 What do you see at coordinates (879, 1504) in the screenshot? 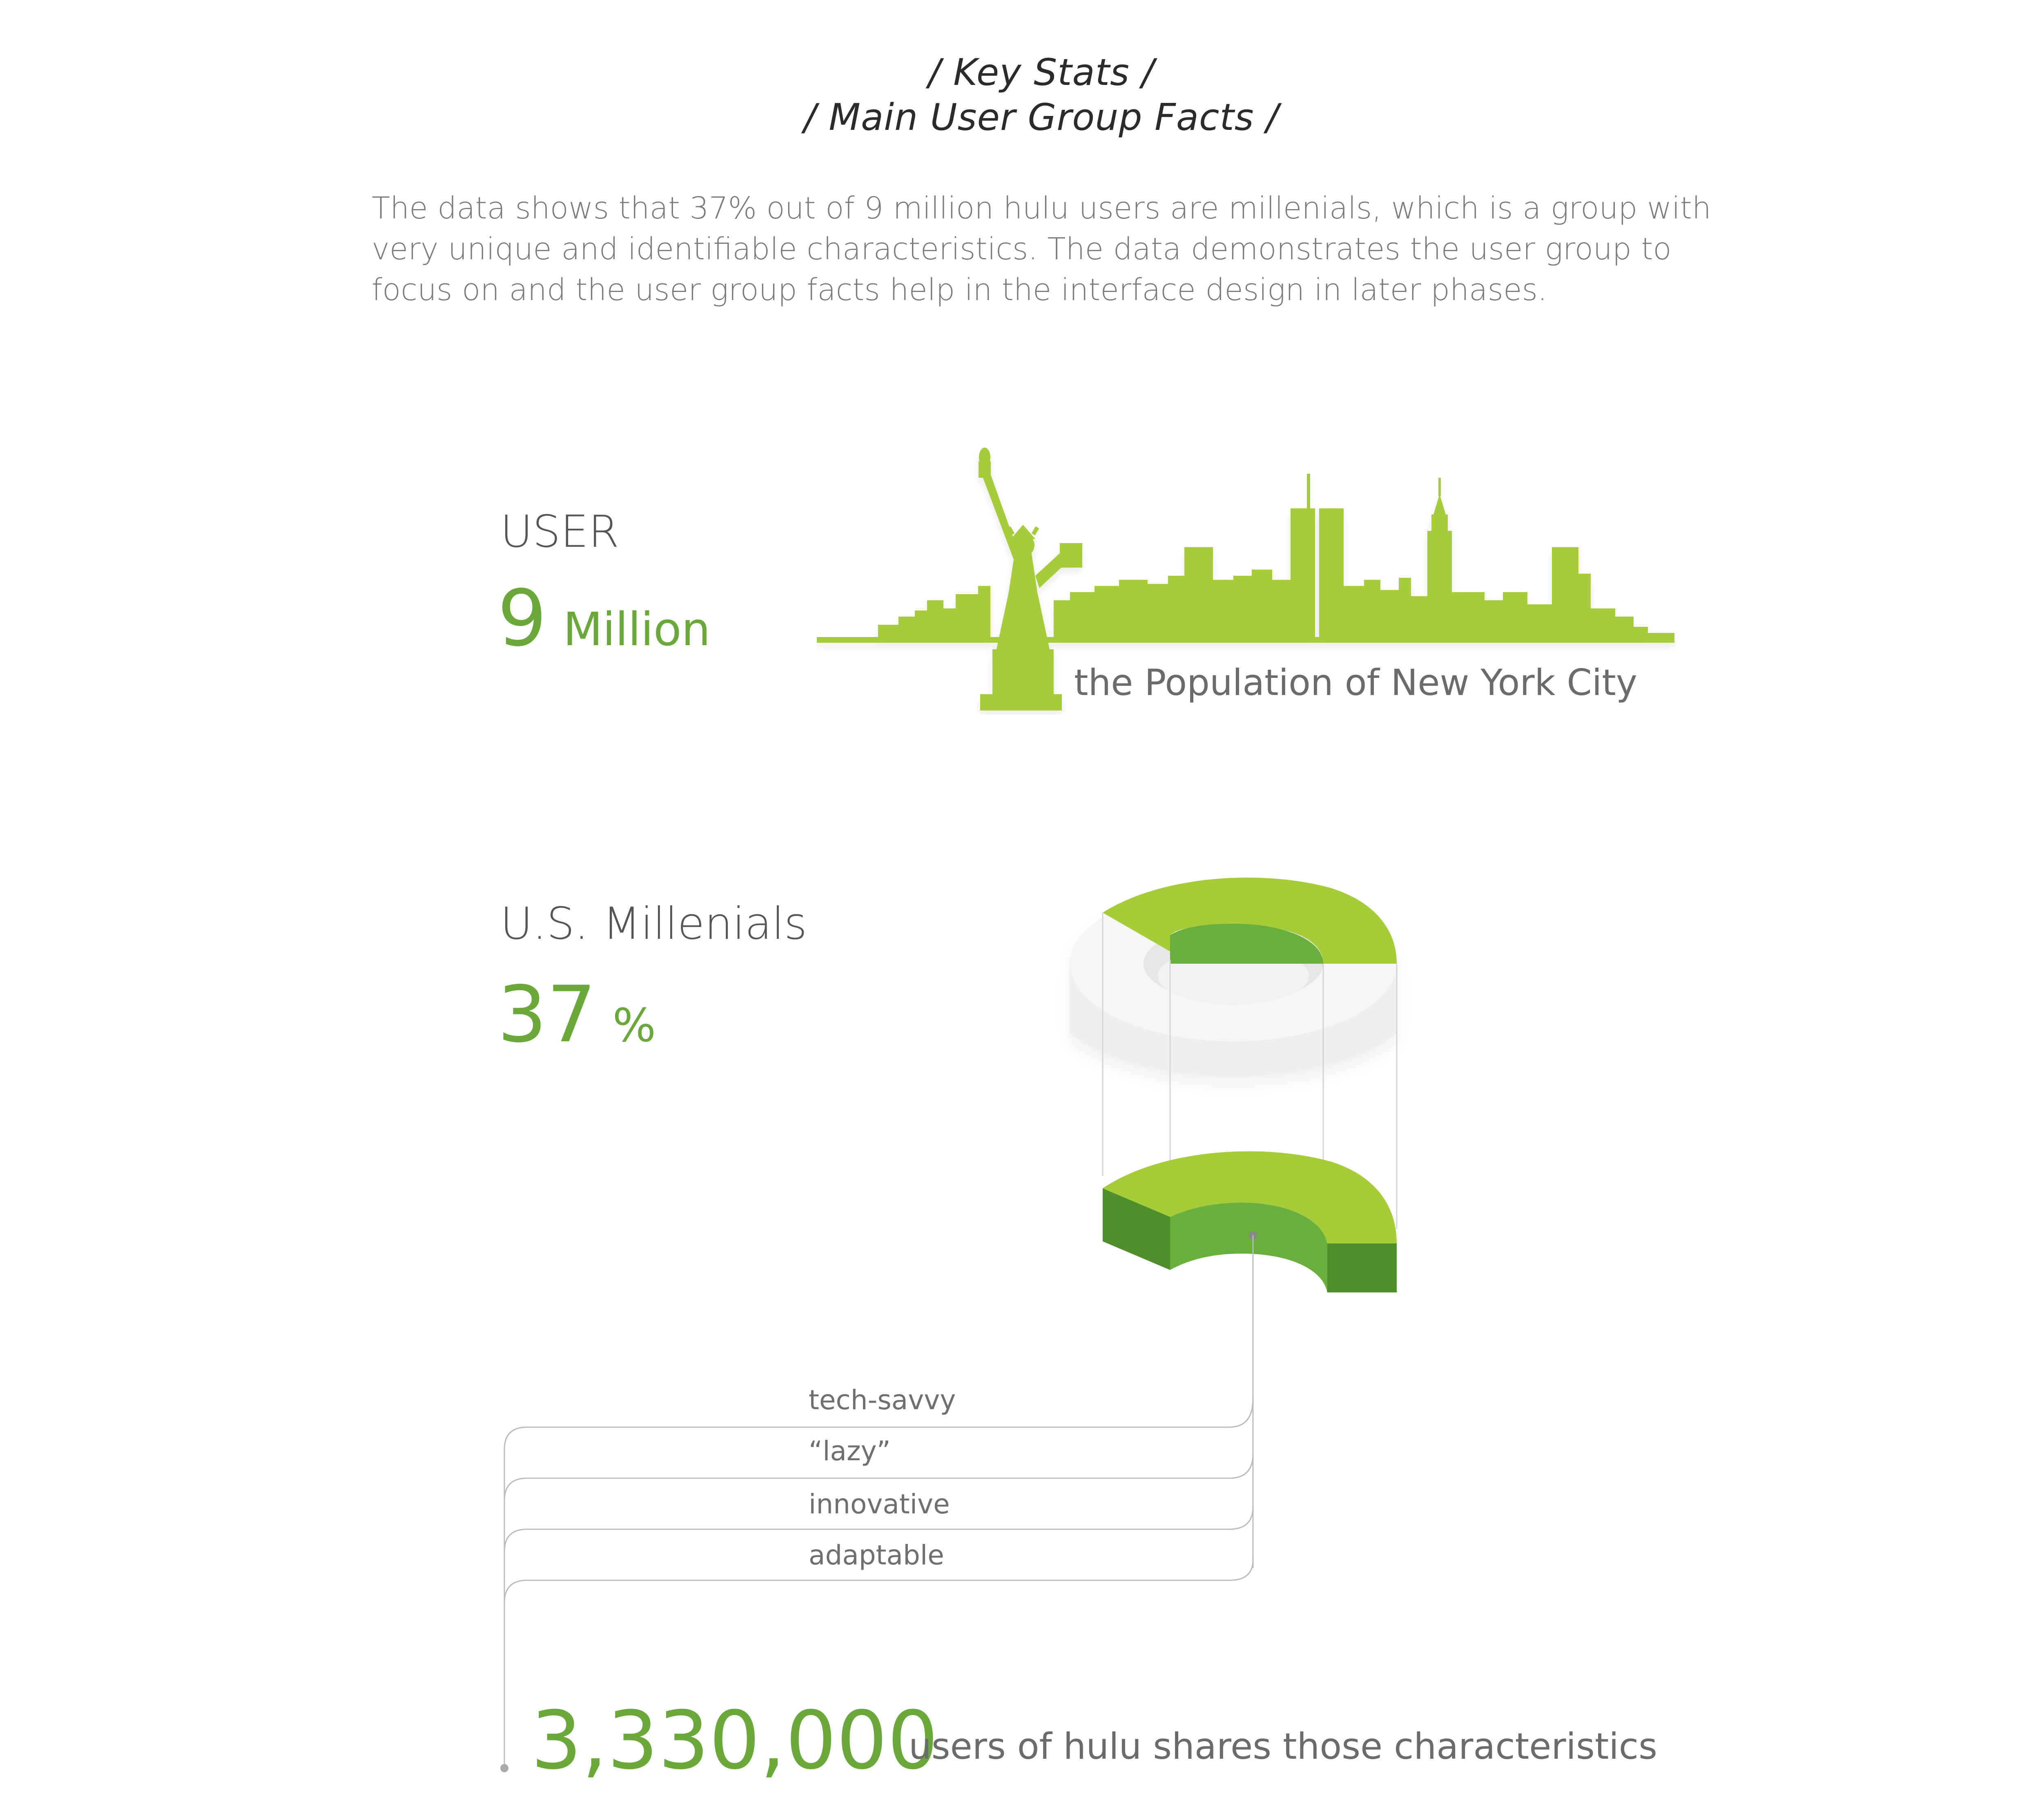
I see `trait-label: innovative` at bounding box center [879, 1504].